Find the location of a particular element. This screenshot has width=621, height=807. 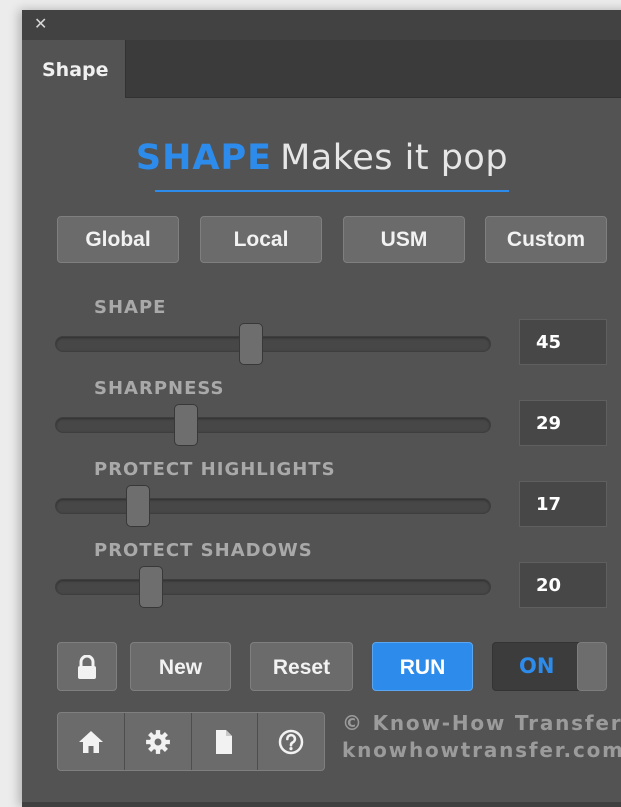

gear-icon is located at coordinates (157, 741).